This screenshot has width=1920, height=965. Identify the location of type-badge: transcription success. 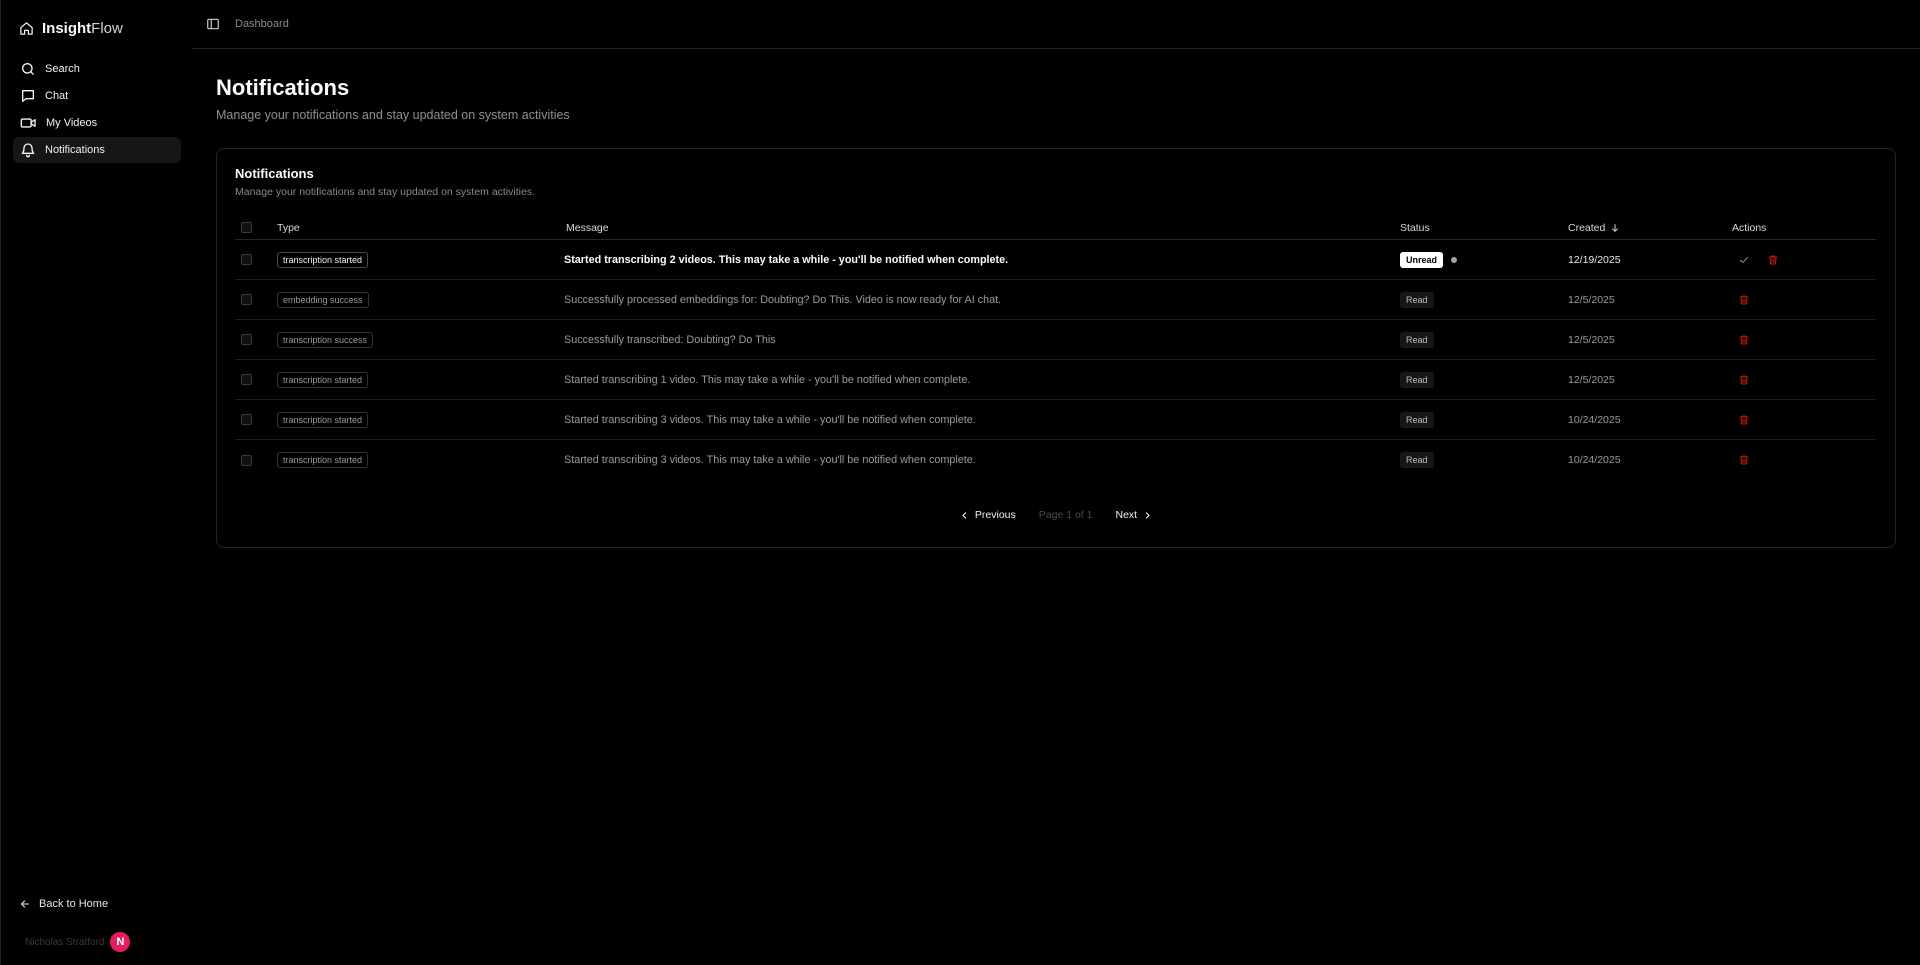
(325, 339).